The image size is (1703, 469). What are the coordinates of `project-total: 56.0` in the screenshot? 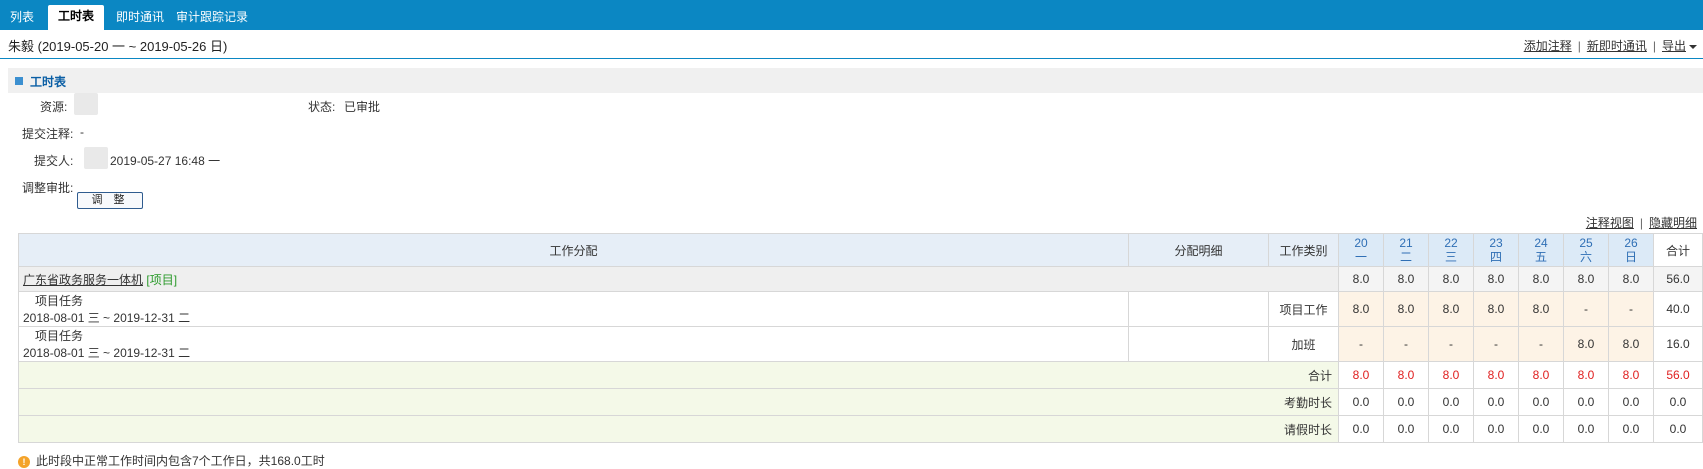 It's located at (1678, 279).